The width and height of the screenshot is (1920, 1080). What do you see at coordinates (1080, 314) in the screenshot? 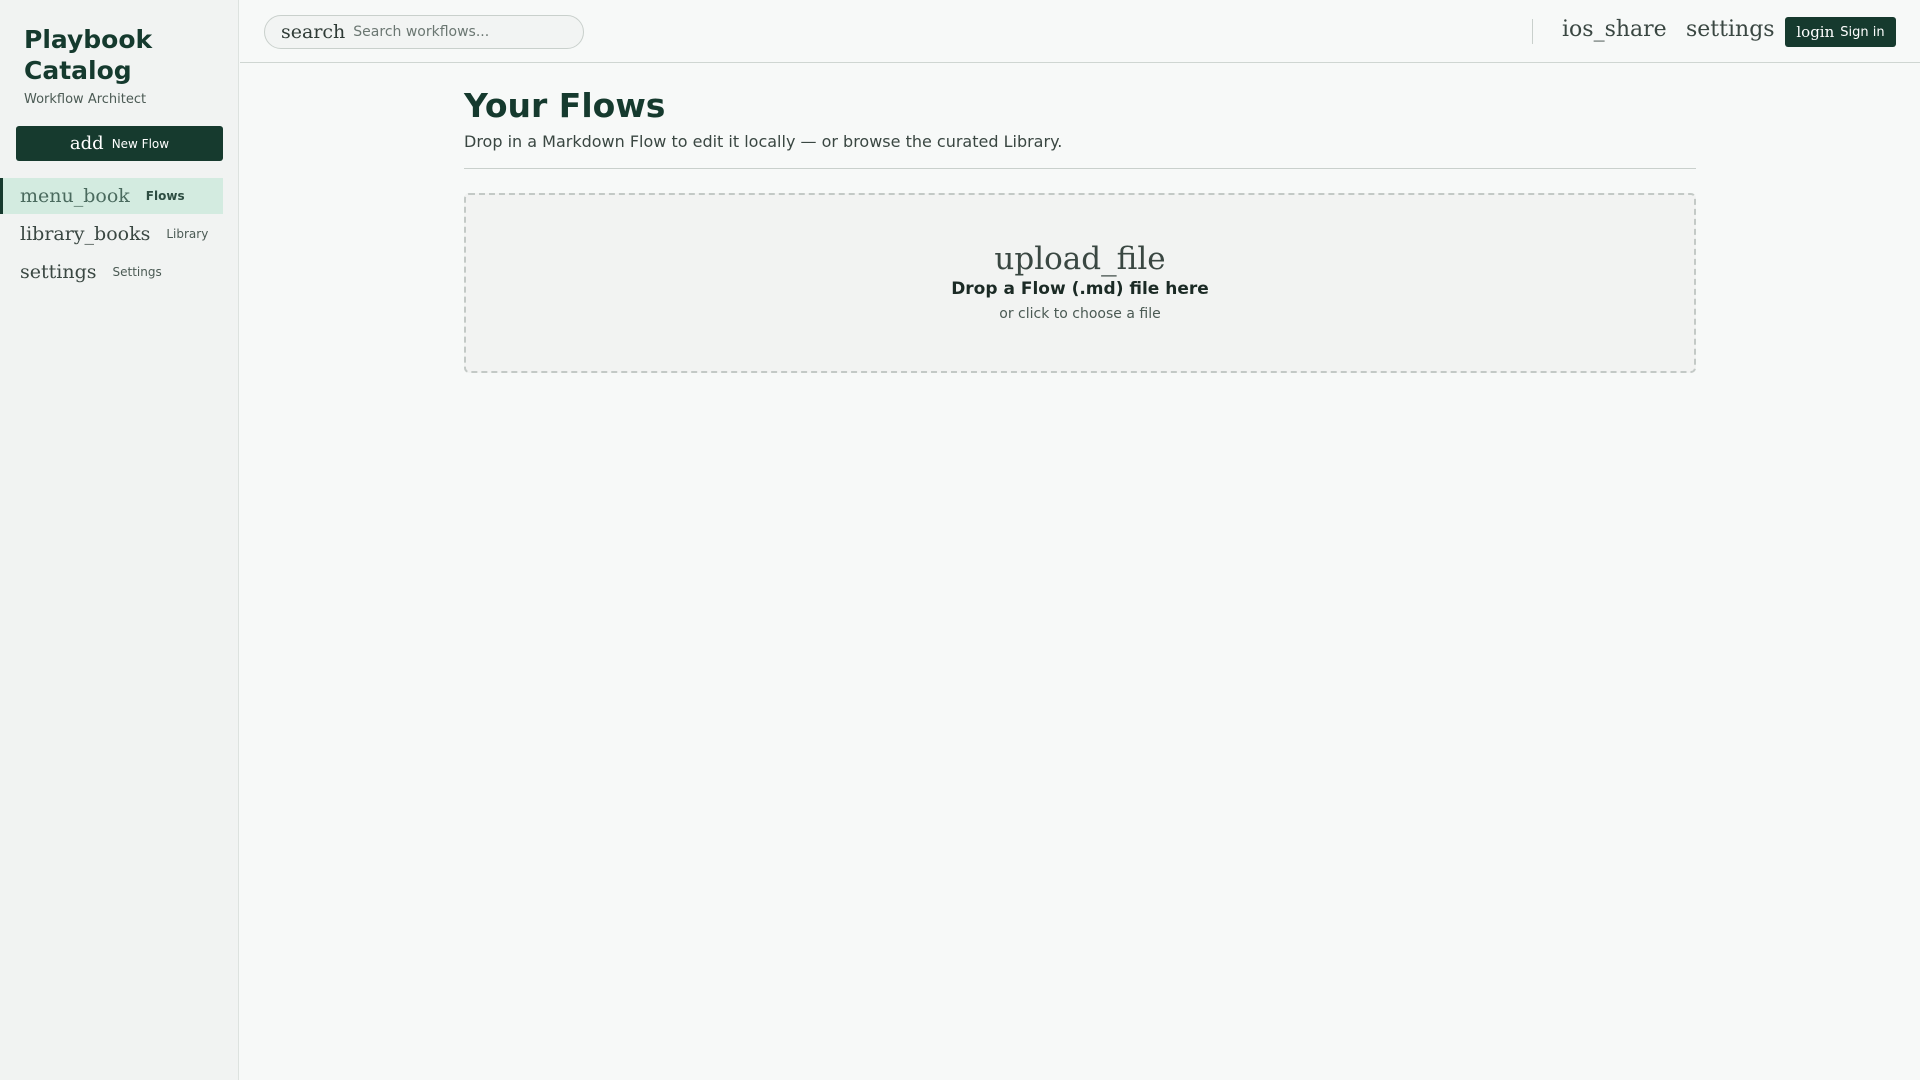
I see `dropzone-subtitle: or click to choose a file` at bounding box center [1080, 314].